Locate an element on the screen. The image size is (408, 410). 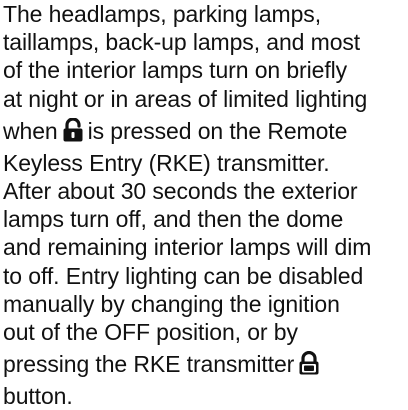
text-line-11: manually by changing the ignition is located at coordinates (171, 303).